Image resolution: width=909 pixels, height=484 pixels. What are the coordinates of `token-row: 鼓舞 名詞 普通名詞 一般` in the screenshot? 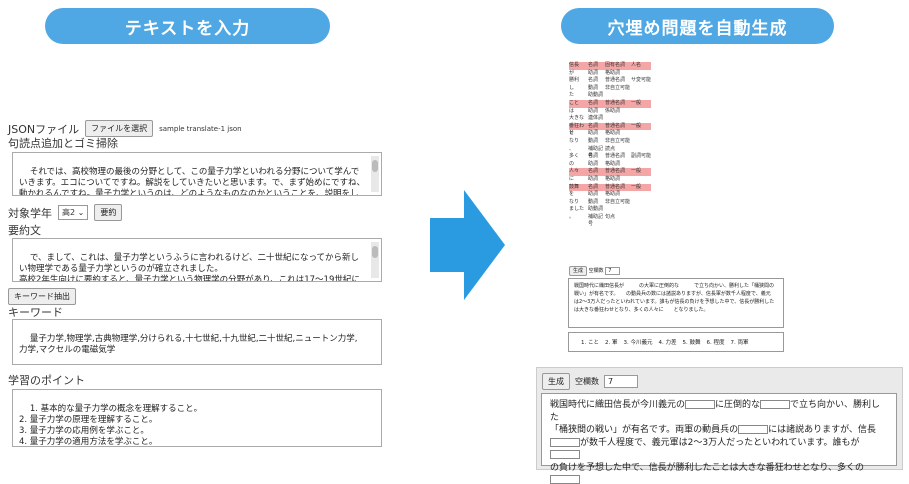 It's located at (610, 187).